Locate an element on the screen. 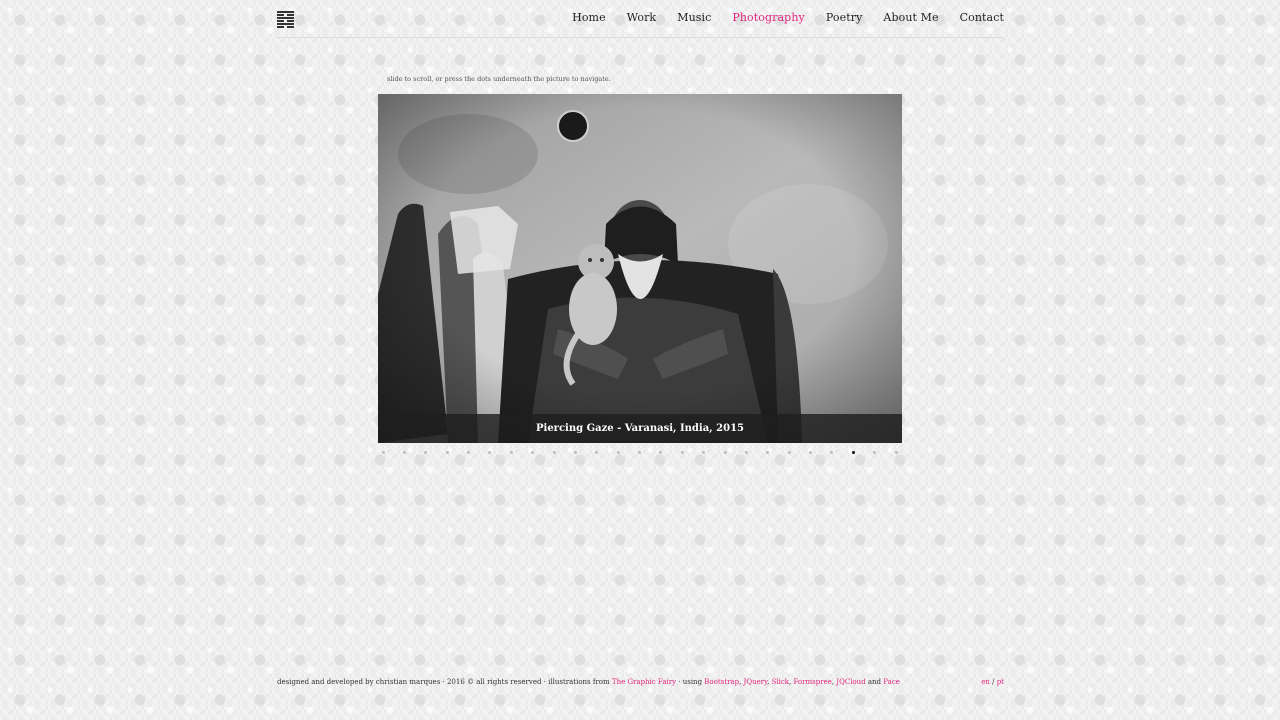  footer-link-formspree: Formspree is located at coordinates (812, 682).